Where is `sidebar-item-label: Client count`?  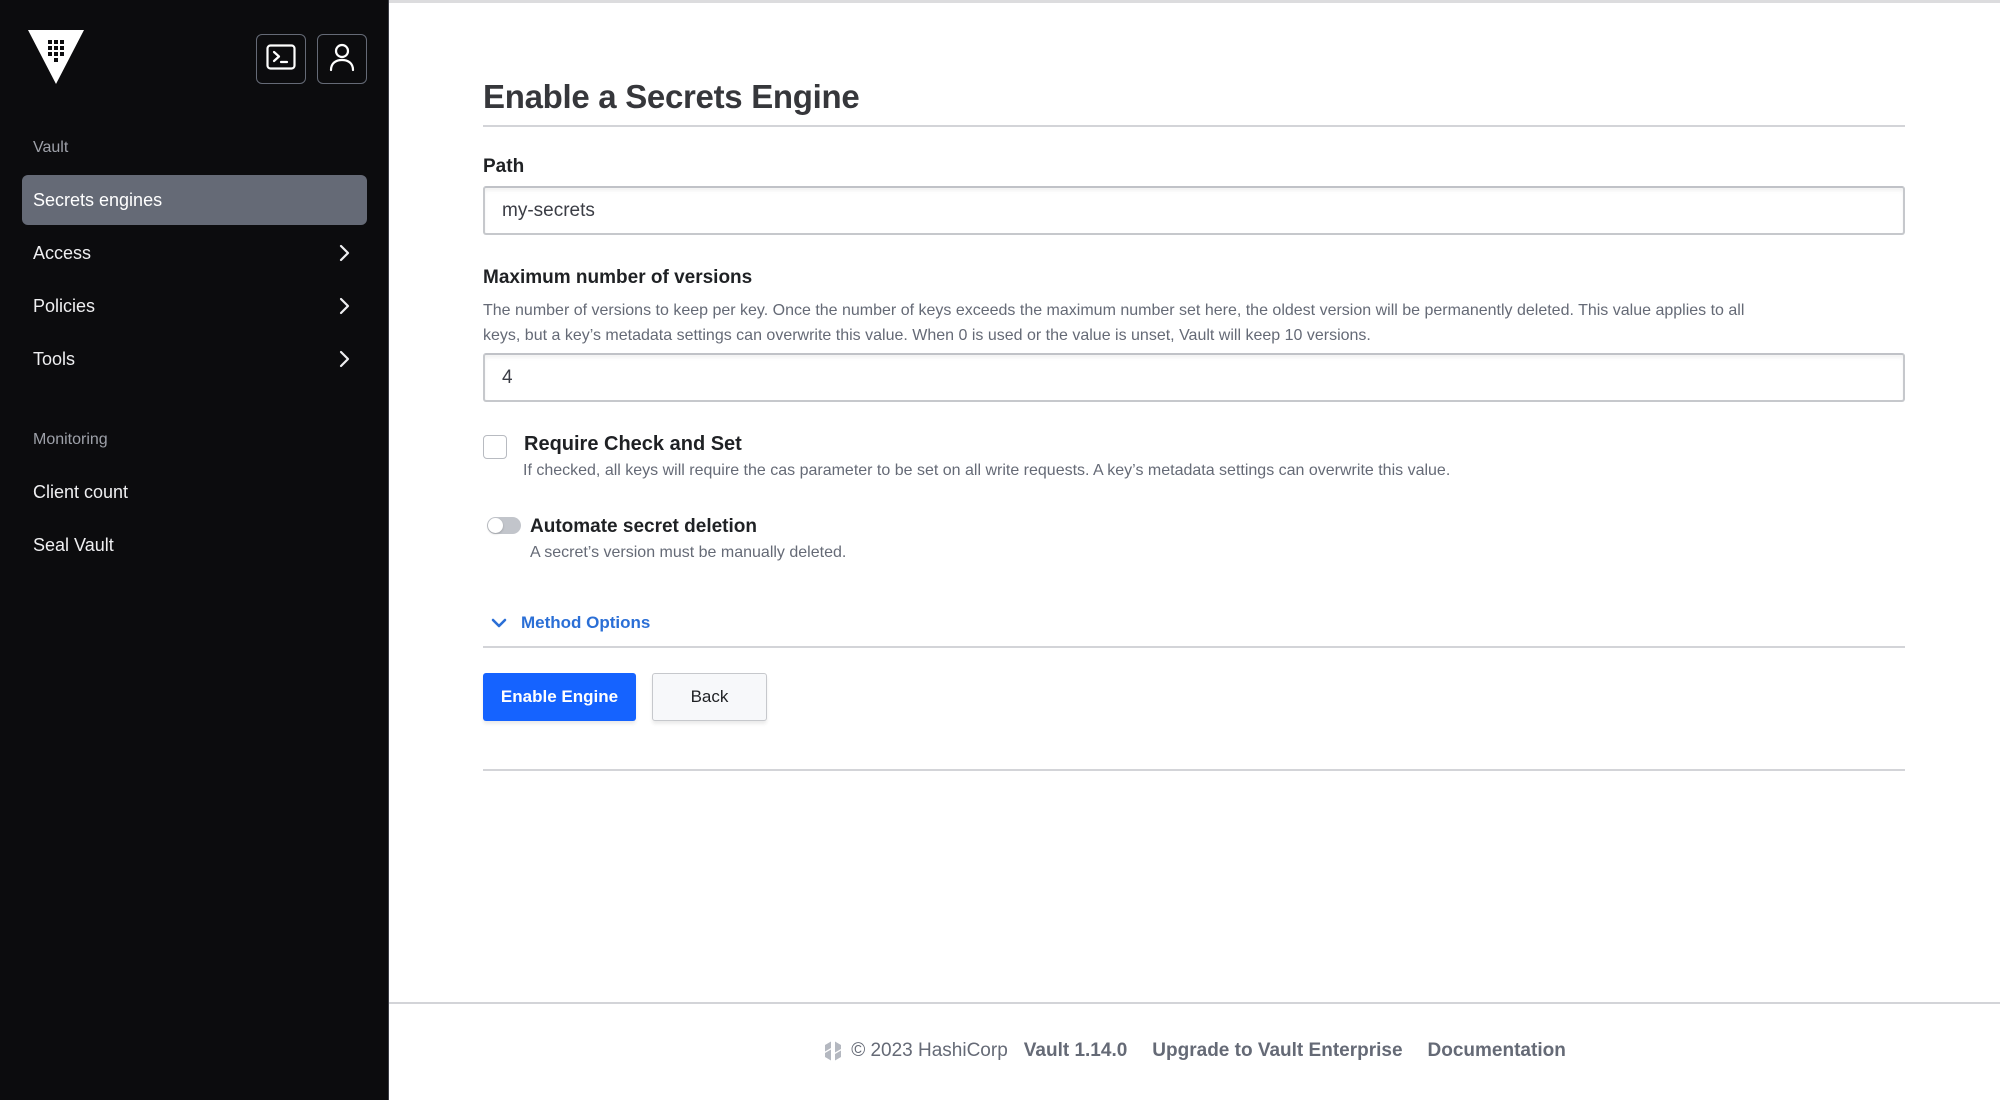
sidebar-item-label: Client count is located at coordinates (81, 491).